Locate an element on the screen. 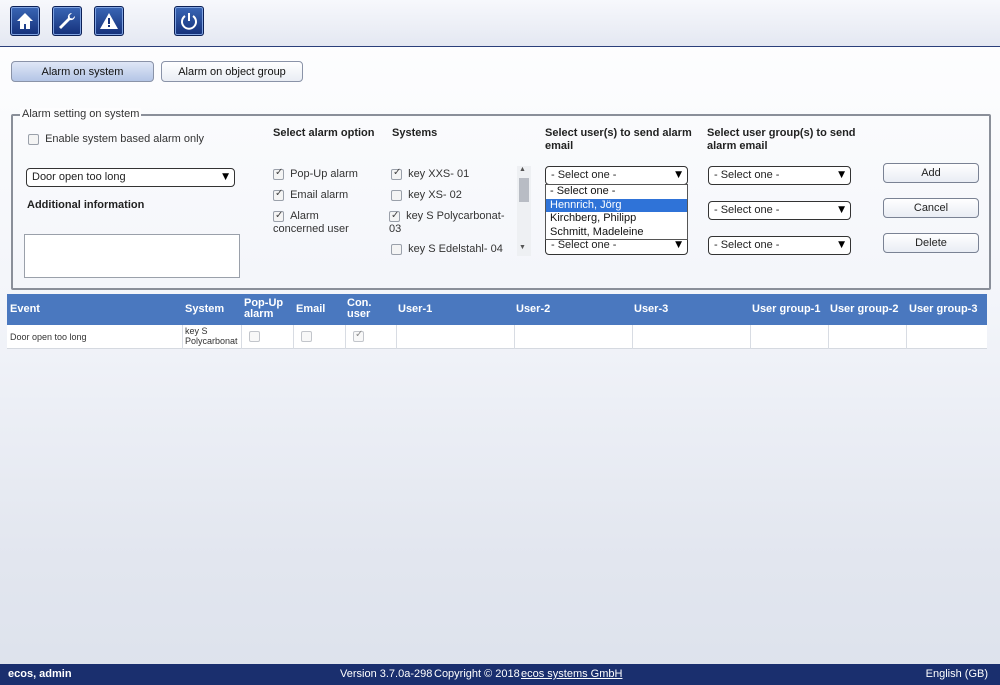 The height and width of the screenshot is (685, 1000). email-alarm-checkbox is located at coordinates (278, 194).